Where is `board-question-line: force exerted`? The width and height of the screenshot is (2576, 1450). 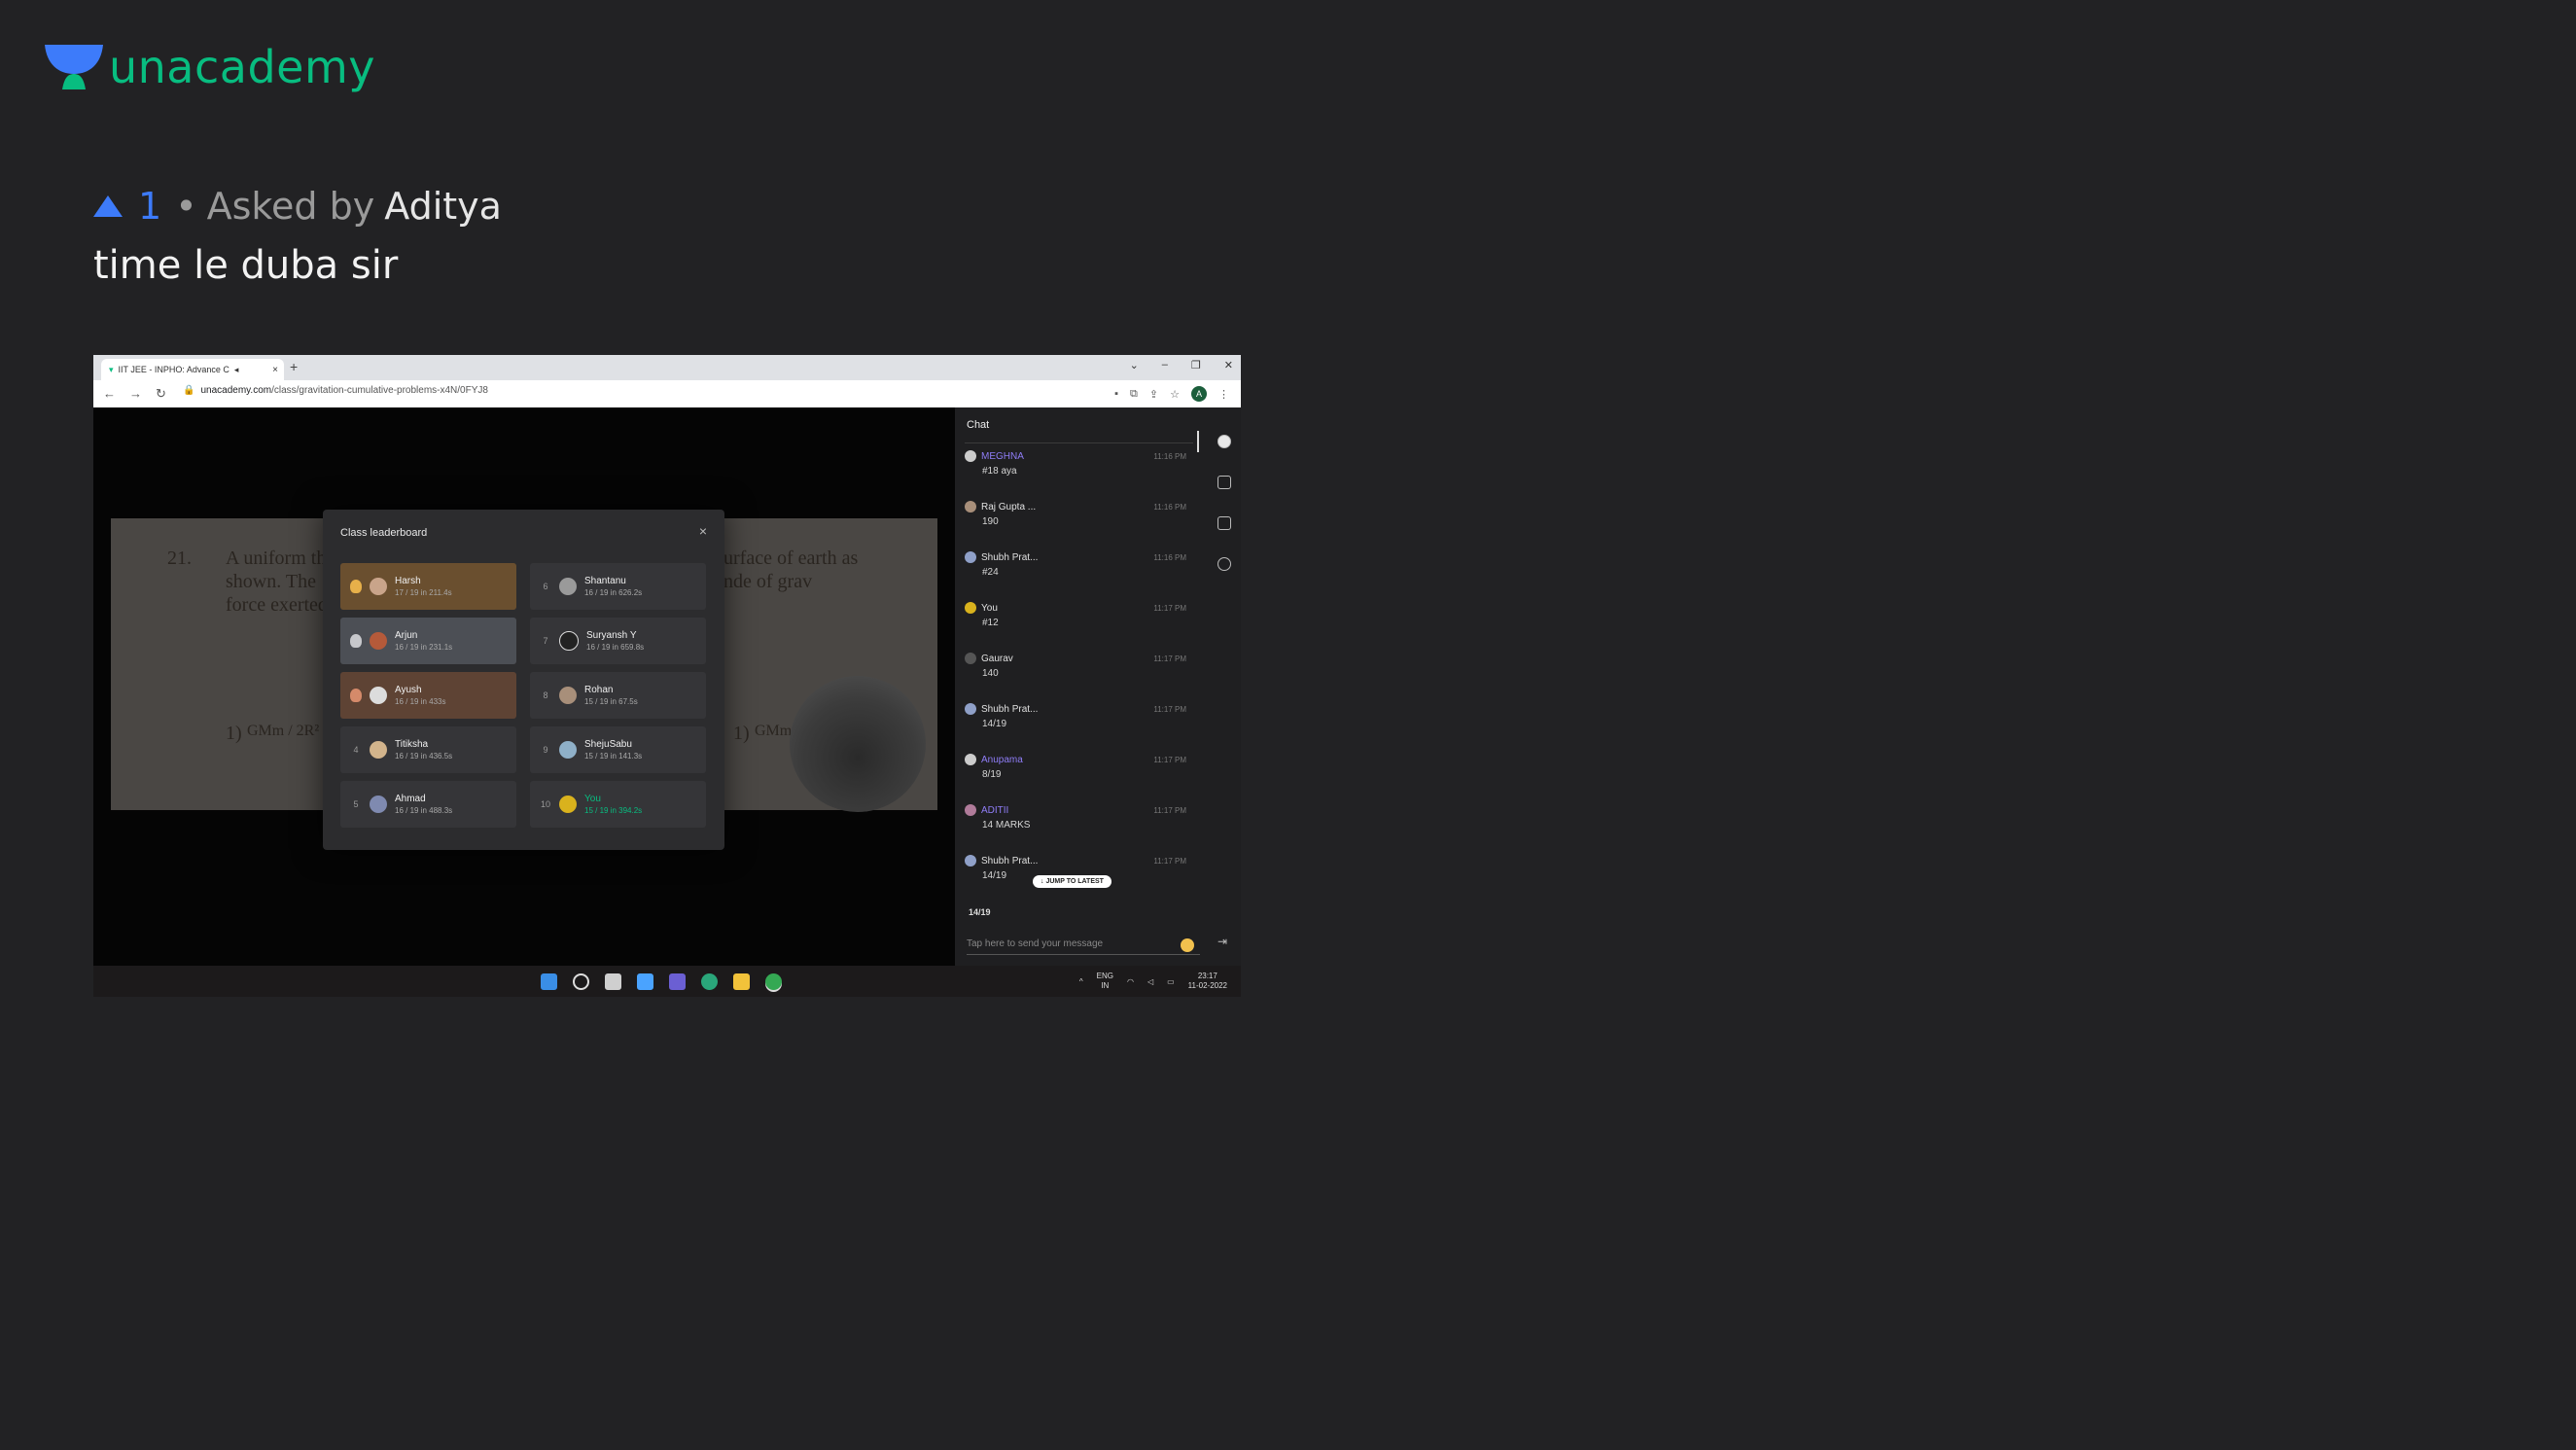
board-question-line: force exerted is located at coordinates (277, 605).